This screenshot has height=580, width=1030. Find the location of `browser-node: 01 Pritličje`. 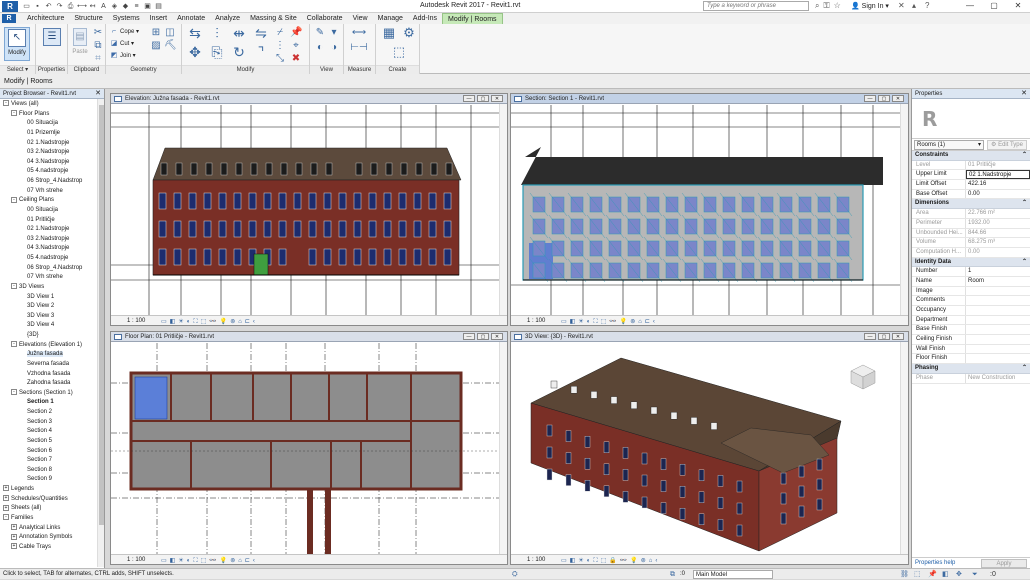

browser-node: 01 Pritličje is located at coordinates (52, 221).